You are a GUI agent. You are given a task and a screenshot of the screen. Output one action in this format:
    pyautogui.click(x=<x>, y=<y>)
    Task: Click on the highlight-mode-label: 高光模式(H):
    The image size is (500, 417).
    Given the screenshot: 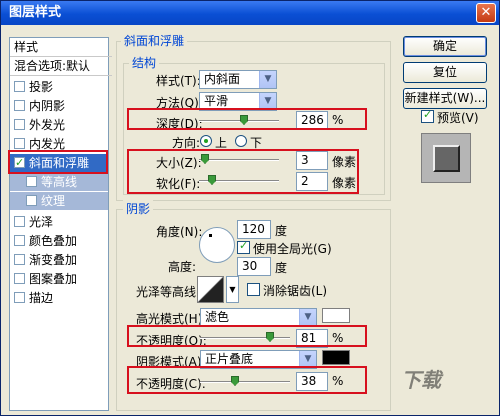 What is the action you would take?
    pyautogui.click(x=171, y=319)
    